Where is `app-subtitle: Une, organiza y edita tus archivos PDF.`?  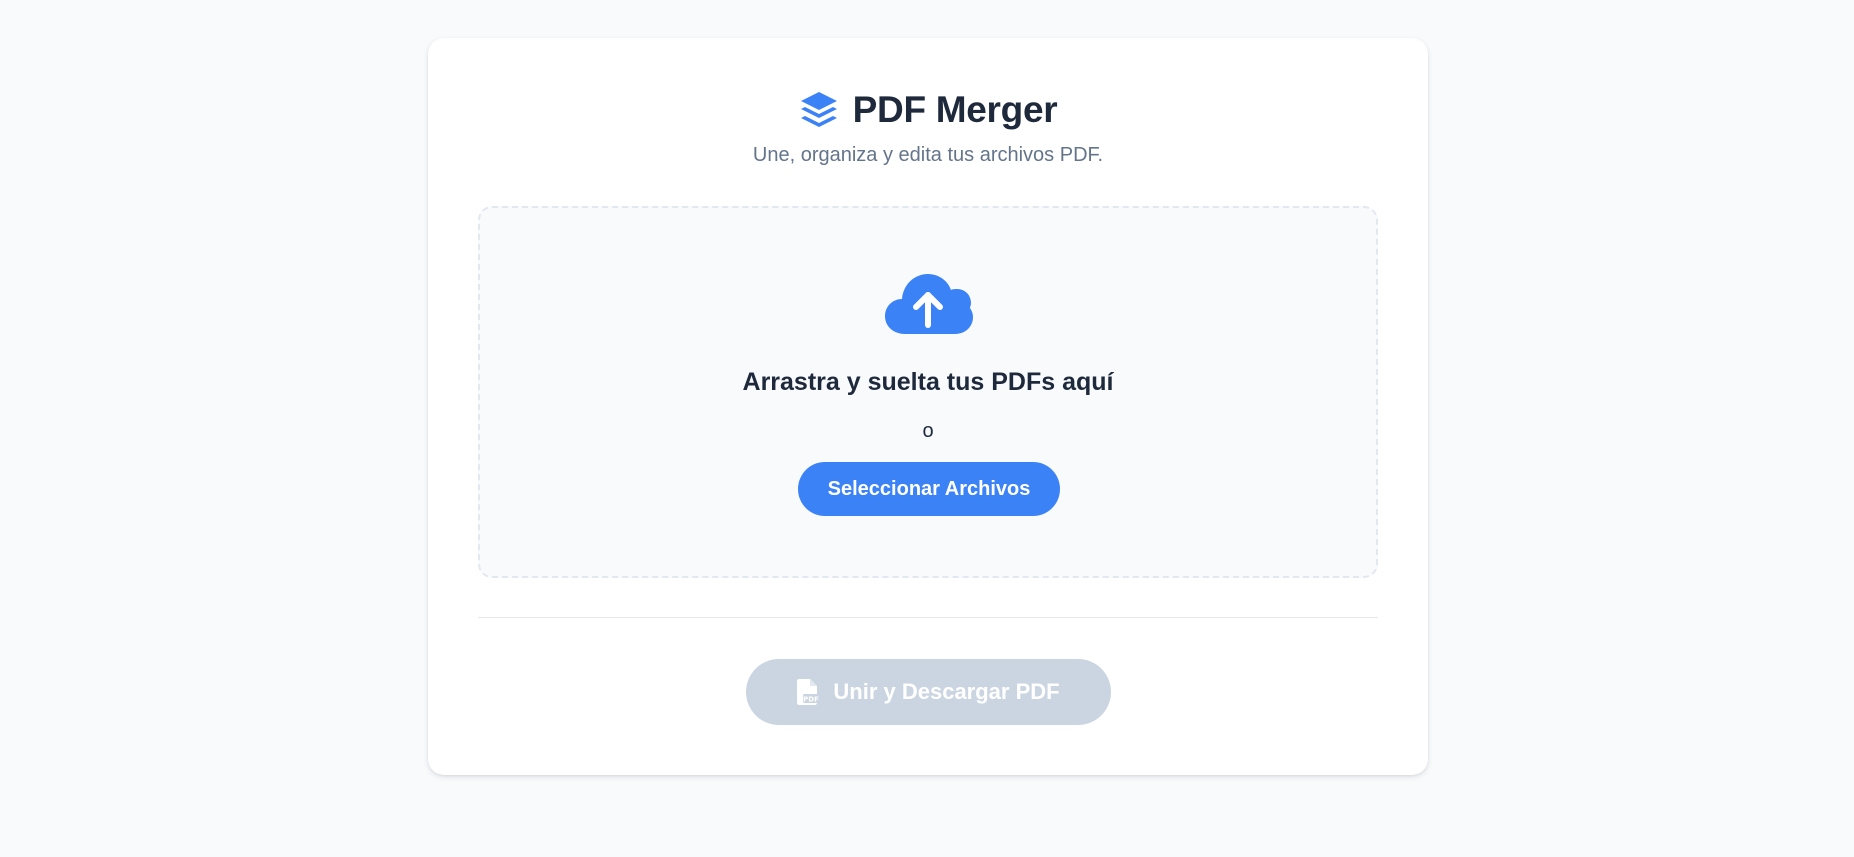 app-subtitle: Une, organiza y edita tus archivos PDF. is located at coordinates (928, 155).